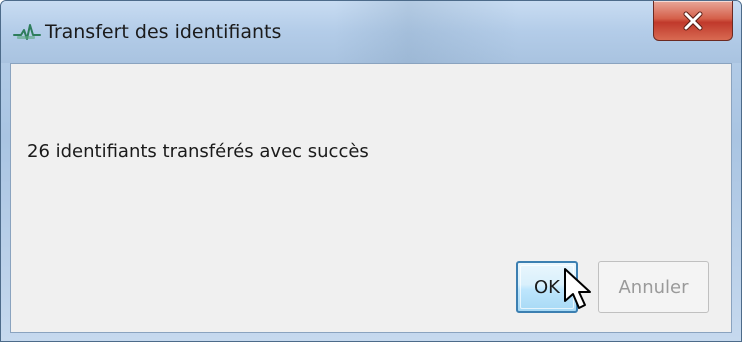  Describe the element at coordinates (547, 287) in the screenshot. I see `ok-button-label: OK` at that location.